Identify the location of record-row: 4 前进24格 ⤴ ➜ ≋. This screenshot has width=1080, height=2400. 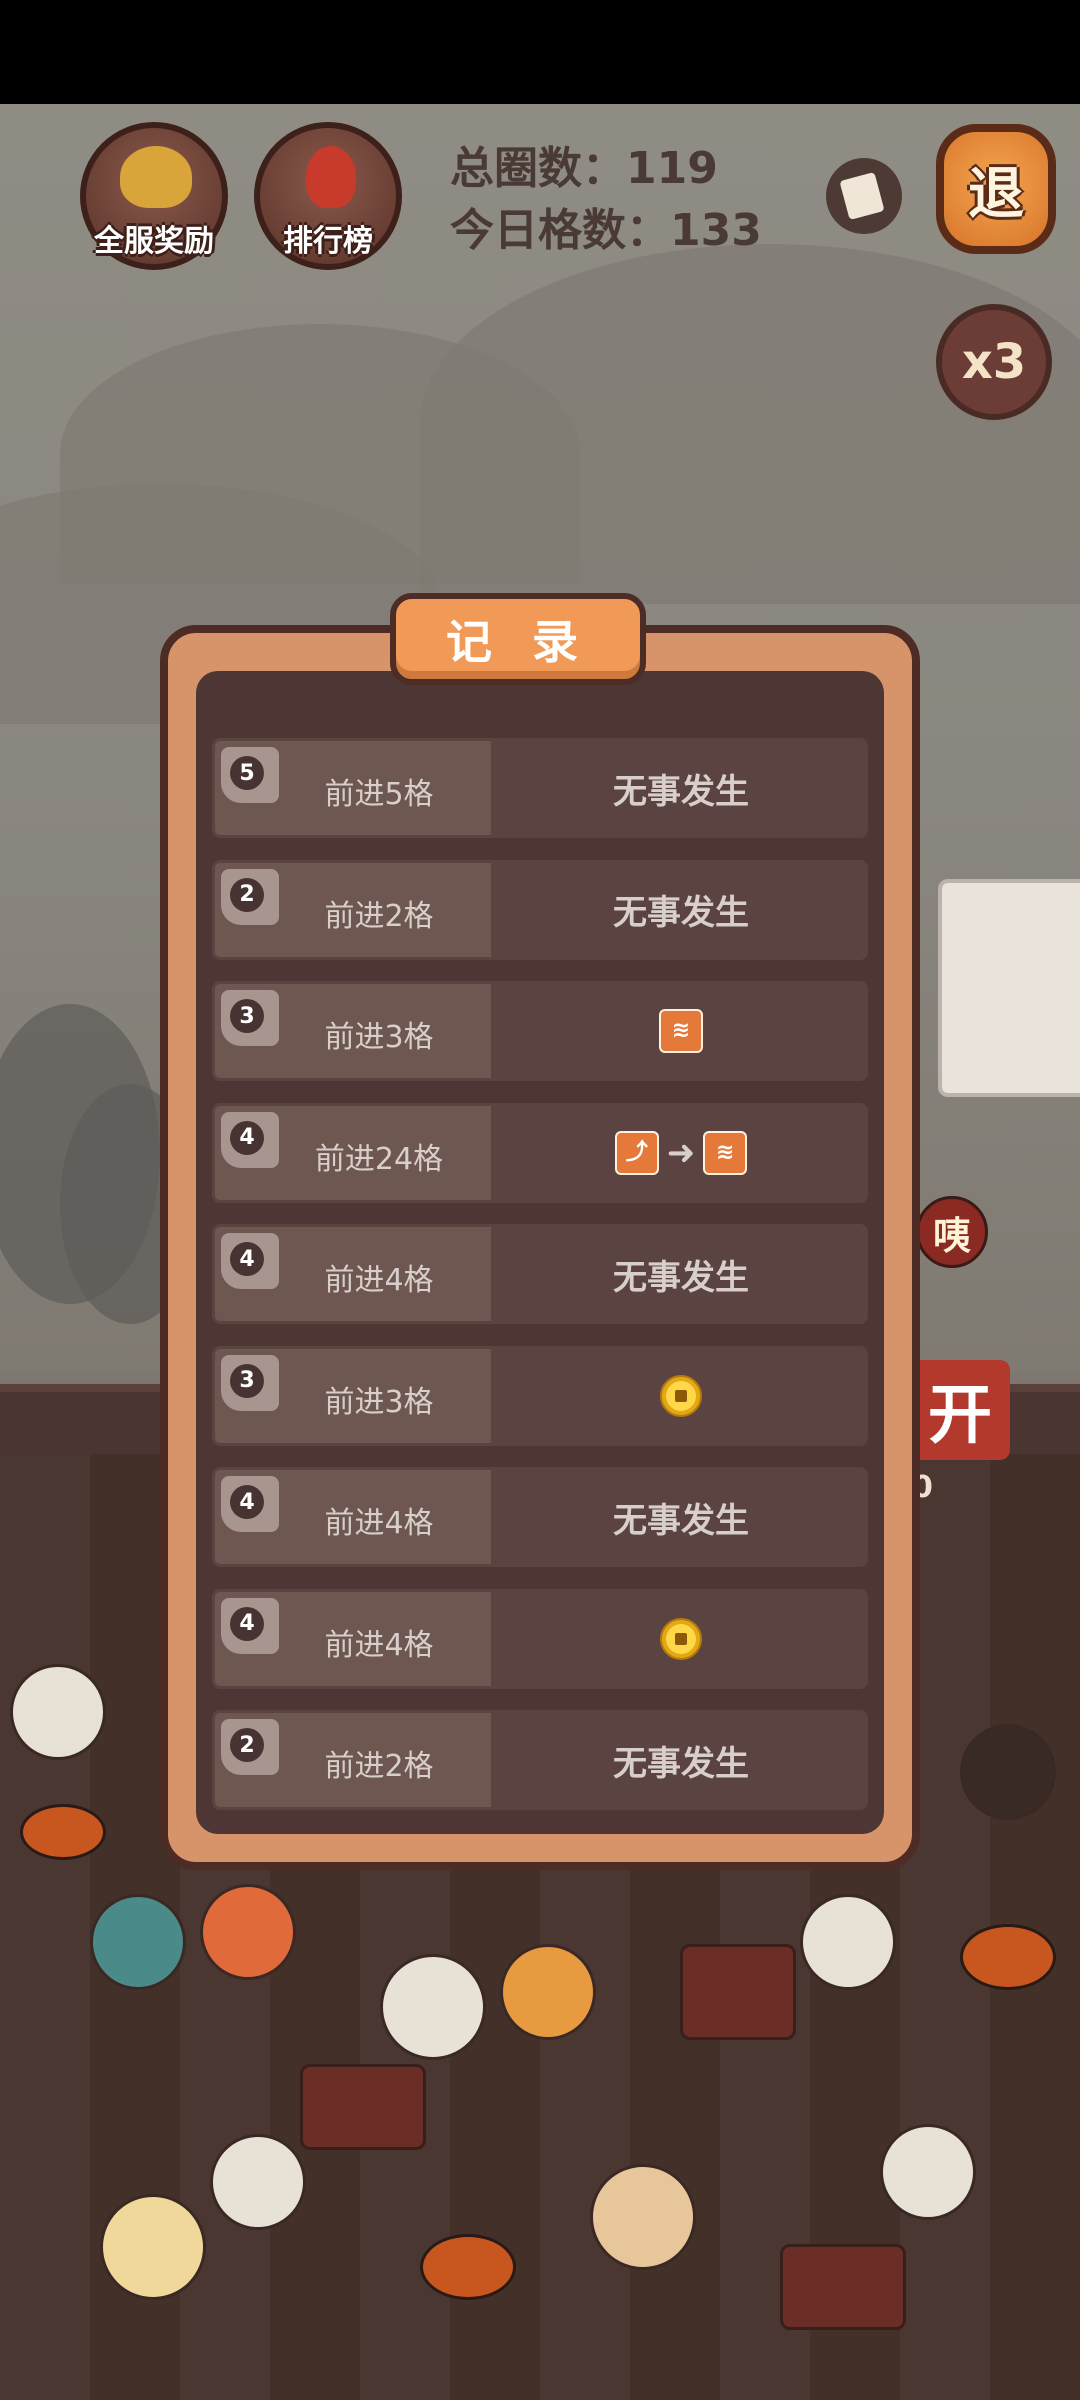
(540, 1152).